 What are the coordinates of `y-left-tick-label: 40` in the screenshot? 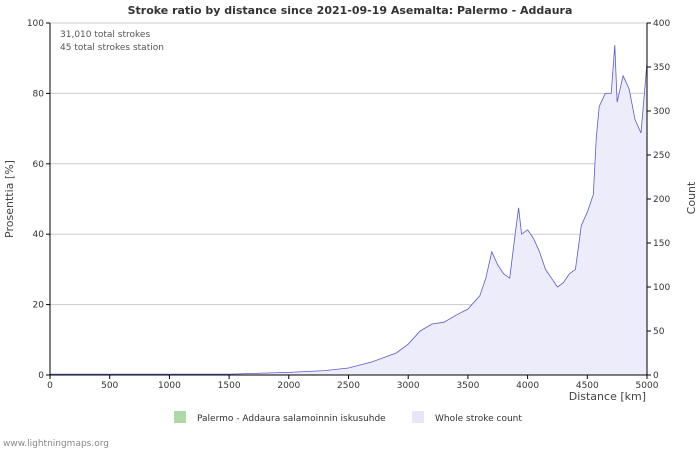 It's located at (39, 235).